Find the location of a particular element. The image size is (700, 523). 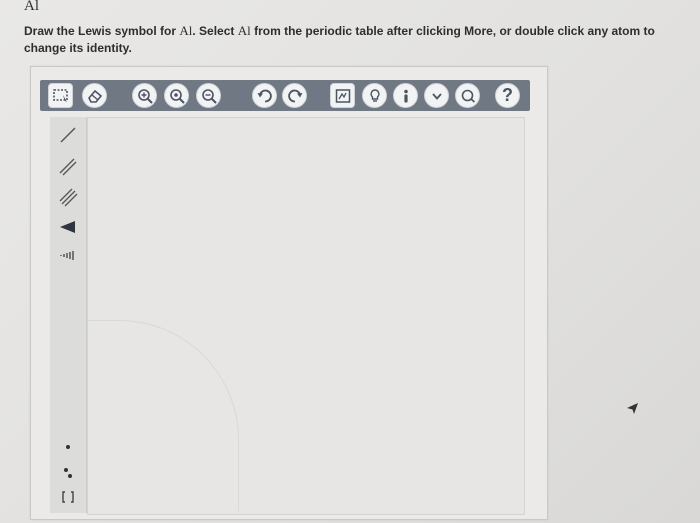

chevron-down-icon is located at coordinates (436, 96).